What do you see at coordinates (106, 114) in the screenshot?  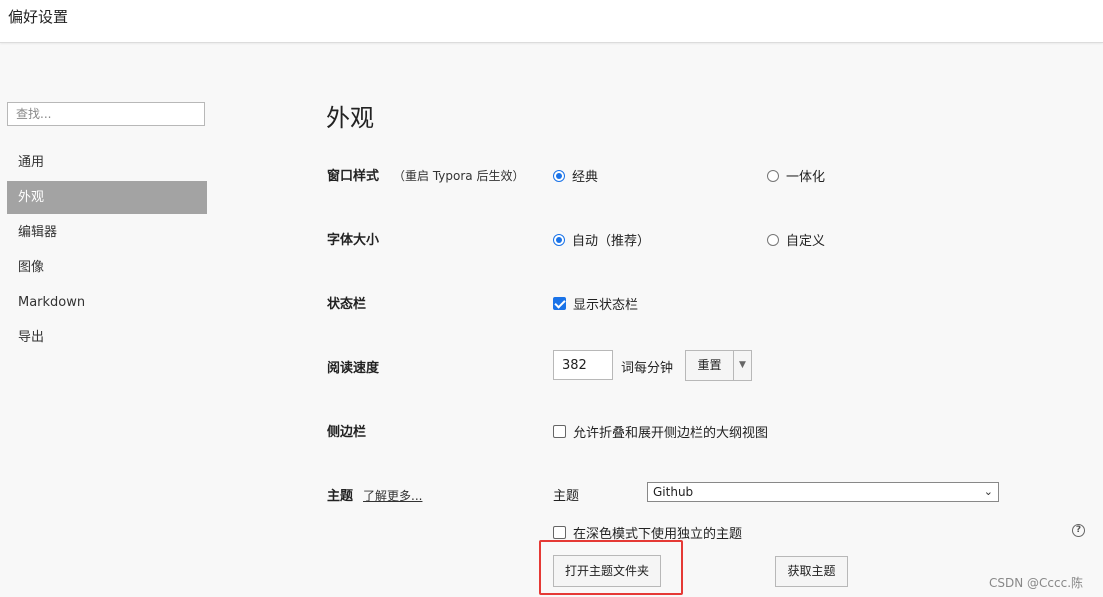 I see `search-input` at bounding box center [106, 114].